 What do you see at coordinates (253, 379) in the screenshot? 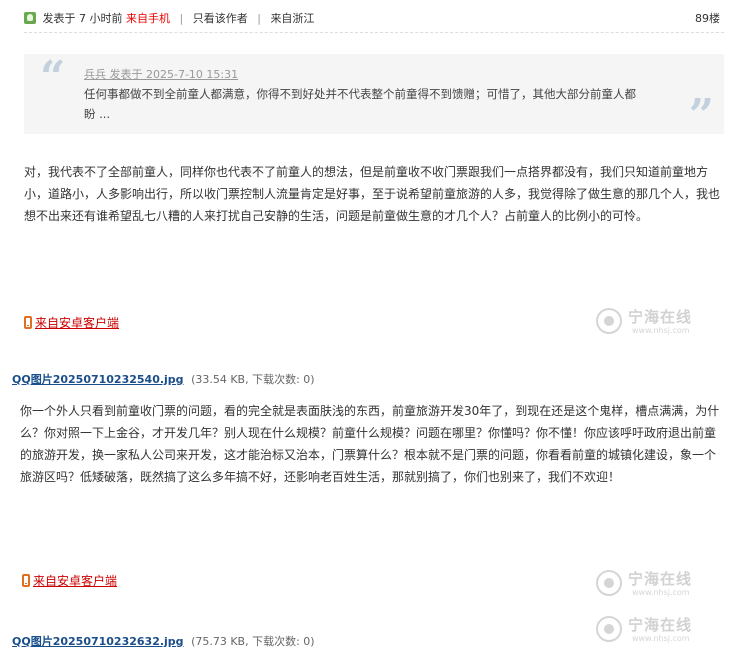
I see `attachment-info: (33.54 KB, 下载次数: 0)` at bounding box center [253, 379].